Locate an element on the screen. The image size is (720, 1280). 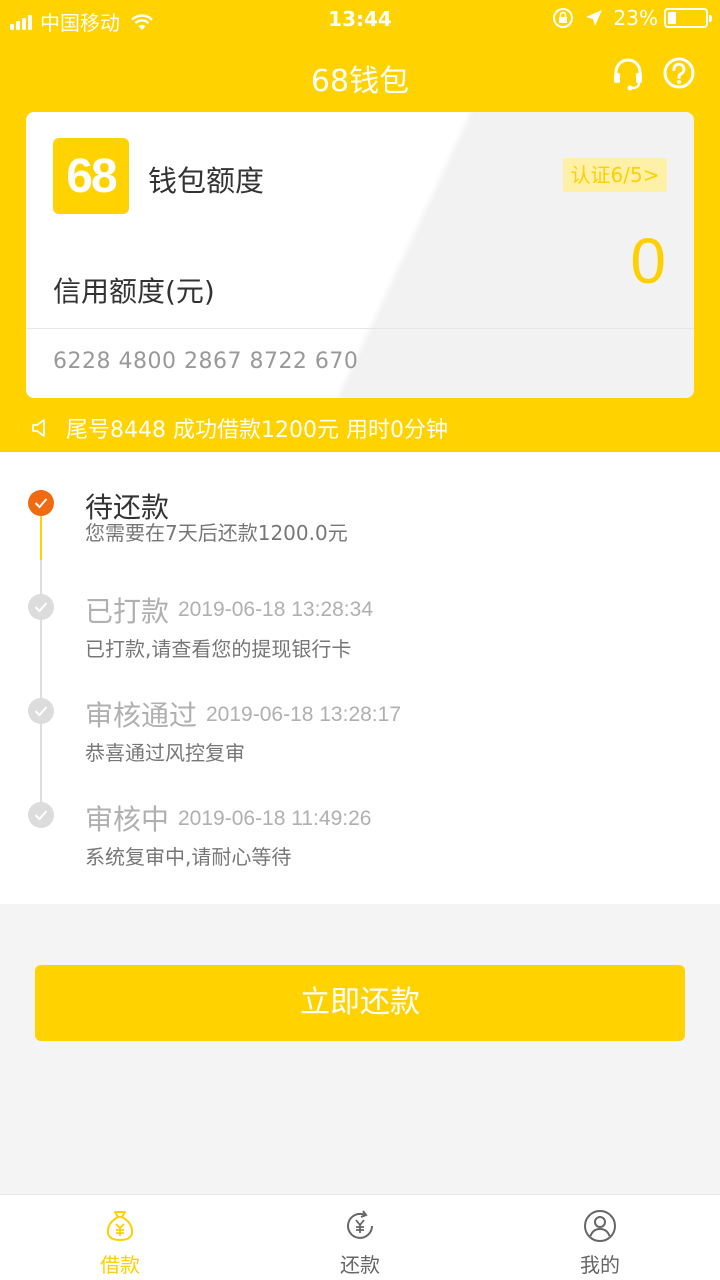
notice-bar: 尾号8448 成功借款1200元 用时0分钟 is located at coordinates (239, 428).